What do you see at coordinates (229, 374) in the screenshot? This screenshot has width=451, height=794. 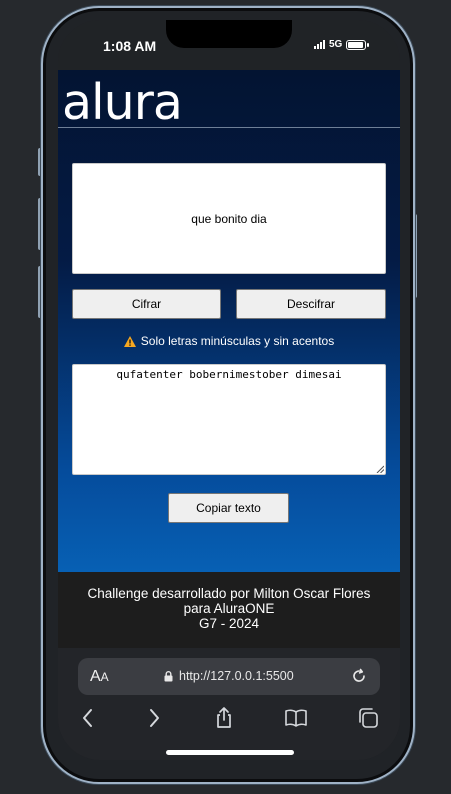 I see `output-text: qufatenter bobernimestober dimesai` at bounding box center [229, 374].